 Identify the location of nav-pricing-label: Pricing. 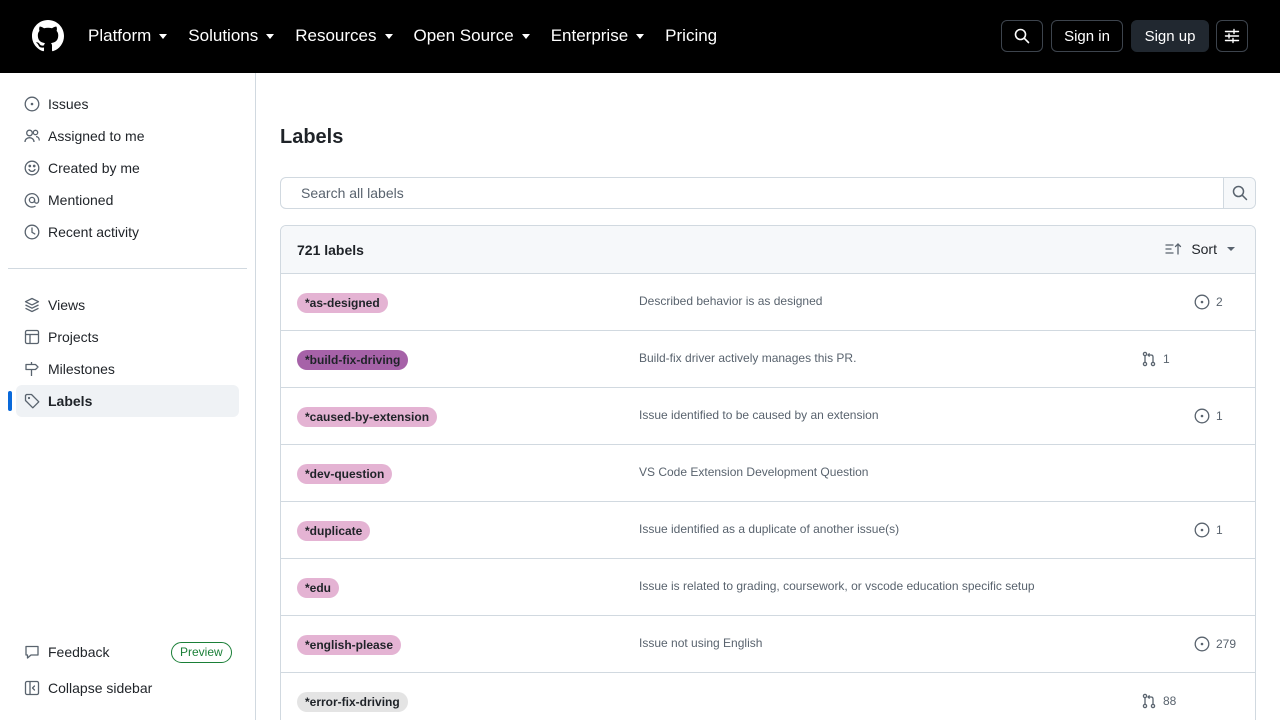
(691, 35).